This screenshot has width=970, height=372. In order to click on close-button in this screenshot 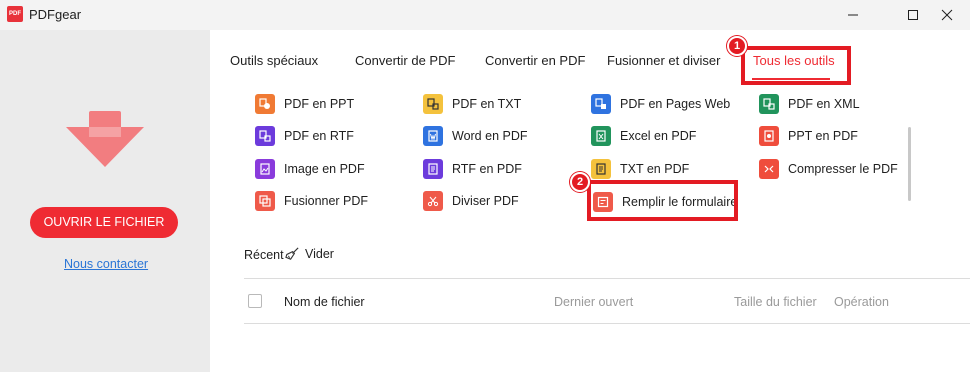, I will do `click(947, 15)`.